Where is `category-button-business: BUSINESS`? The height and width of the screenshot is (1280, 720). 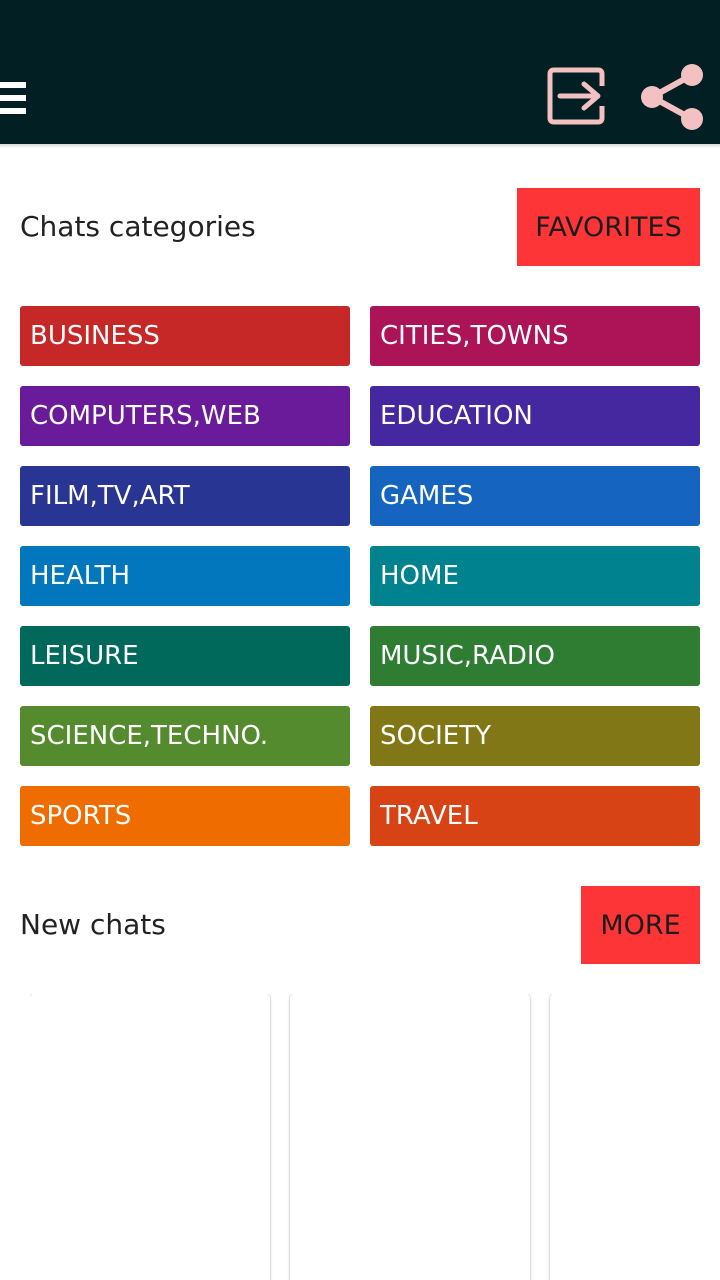
category-button-business: BUSINESS is located at coordinates (185, 336).